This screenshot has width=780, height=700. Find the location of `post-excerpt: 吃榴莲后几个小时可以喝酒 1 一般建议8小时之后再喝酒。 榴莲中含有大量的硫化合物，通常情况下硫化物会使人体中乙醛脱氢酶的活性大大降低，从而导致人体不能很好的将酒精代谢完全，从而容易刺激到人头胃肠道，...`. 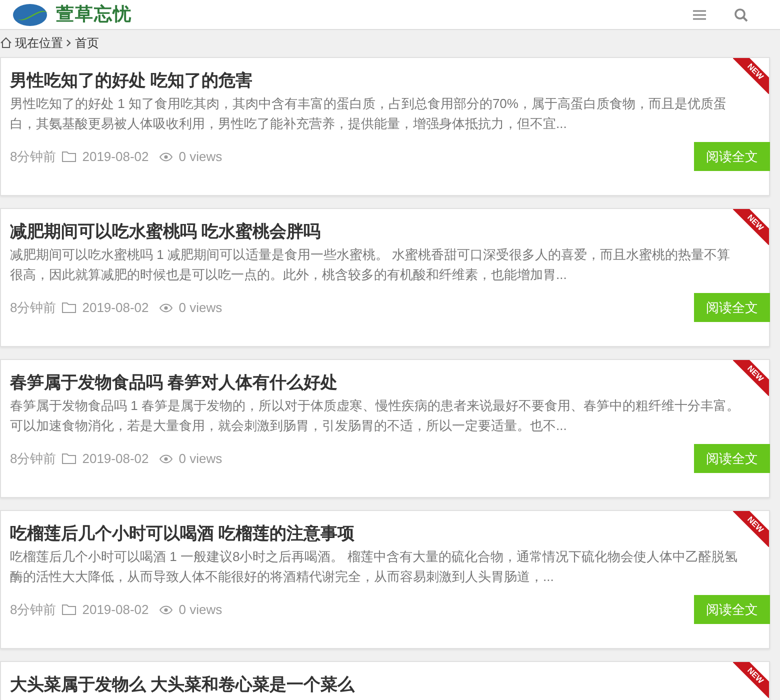

post-excerpt: 吃榴莲后几个小时可以喝酒 1 一般建议8小时之后再喝酒。 榴莲中含有大量的硫化合物，通常情况下硫化物会使人体中乙醛脱氢酶的活性大大降低，从而导致人体不能很好的将酒精代谢完全，从而容易刺激到人头胃肠道，... is located at coordinates (374, 567).